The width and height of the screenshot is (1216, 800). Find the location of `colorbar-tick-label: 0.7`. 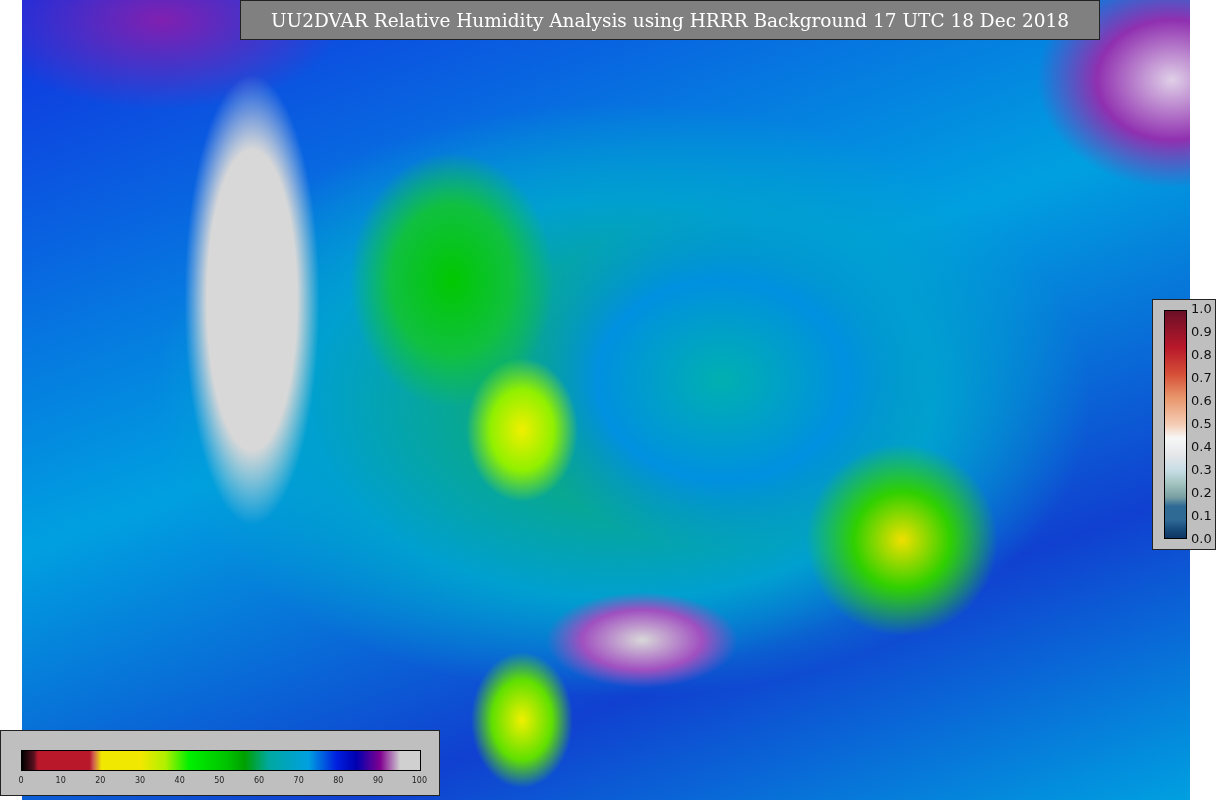

colorbar-tick-label: 0.7 is located at coordinates (1201, 378).